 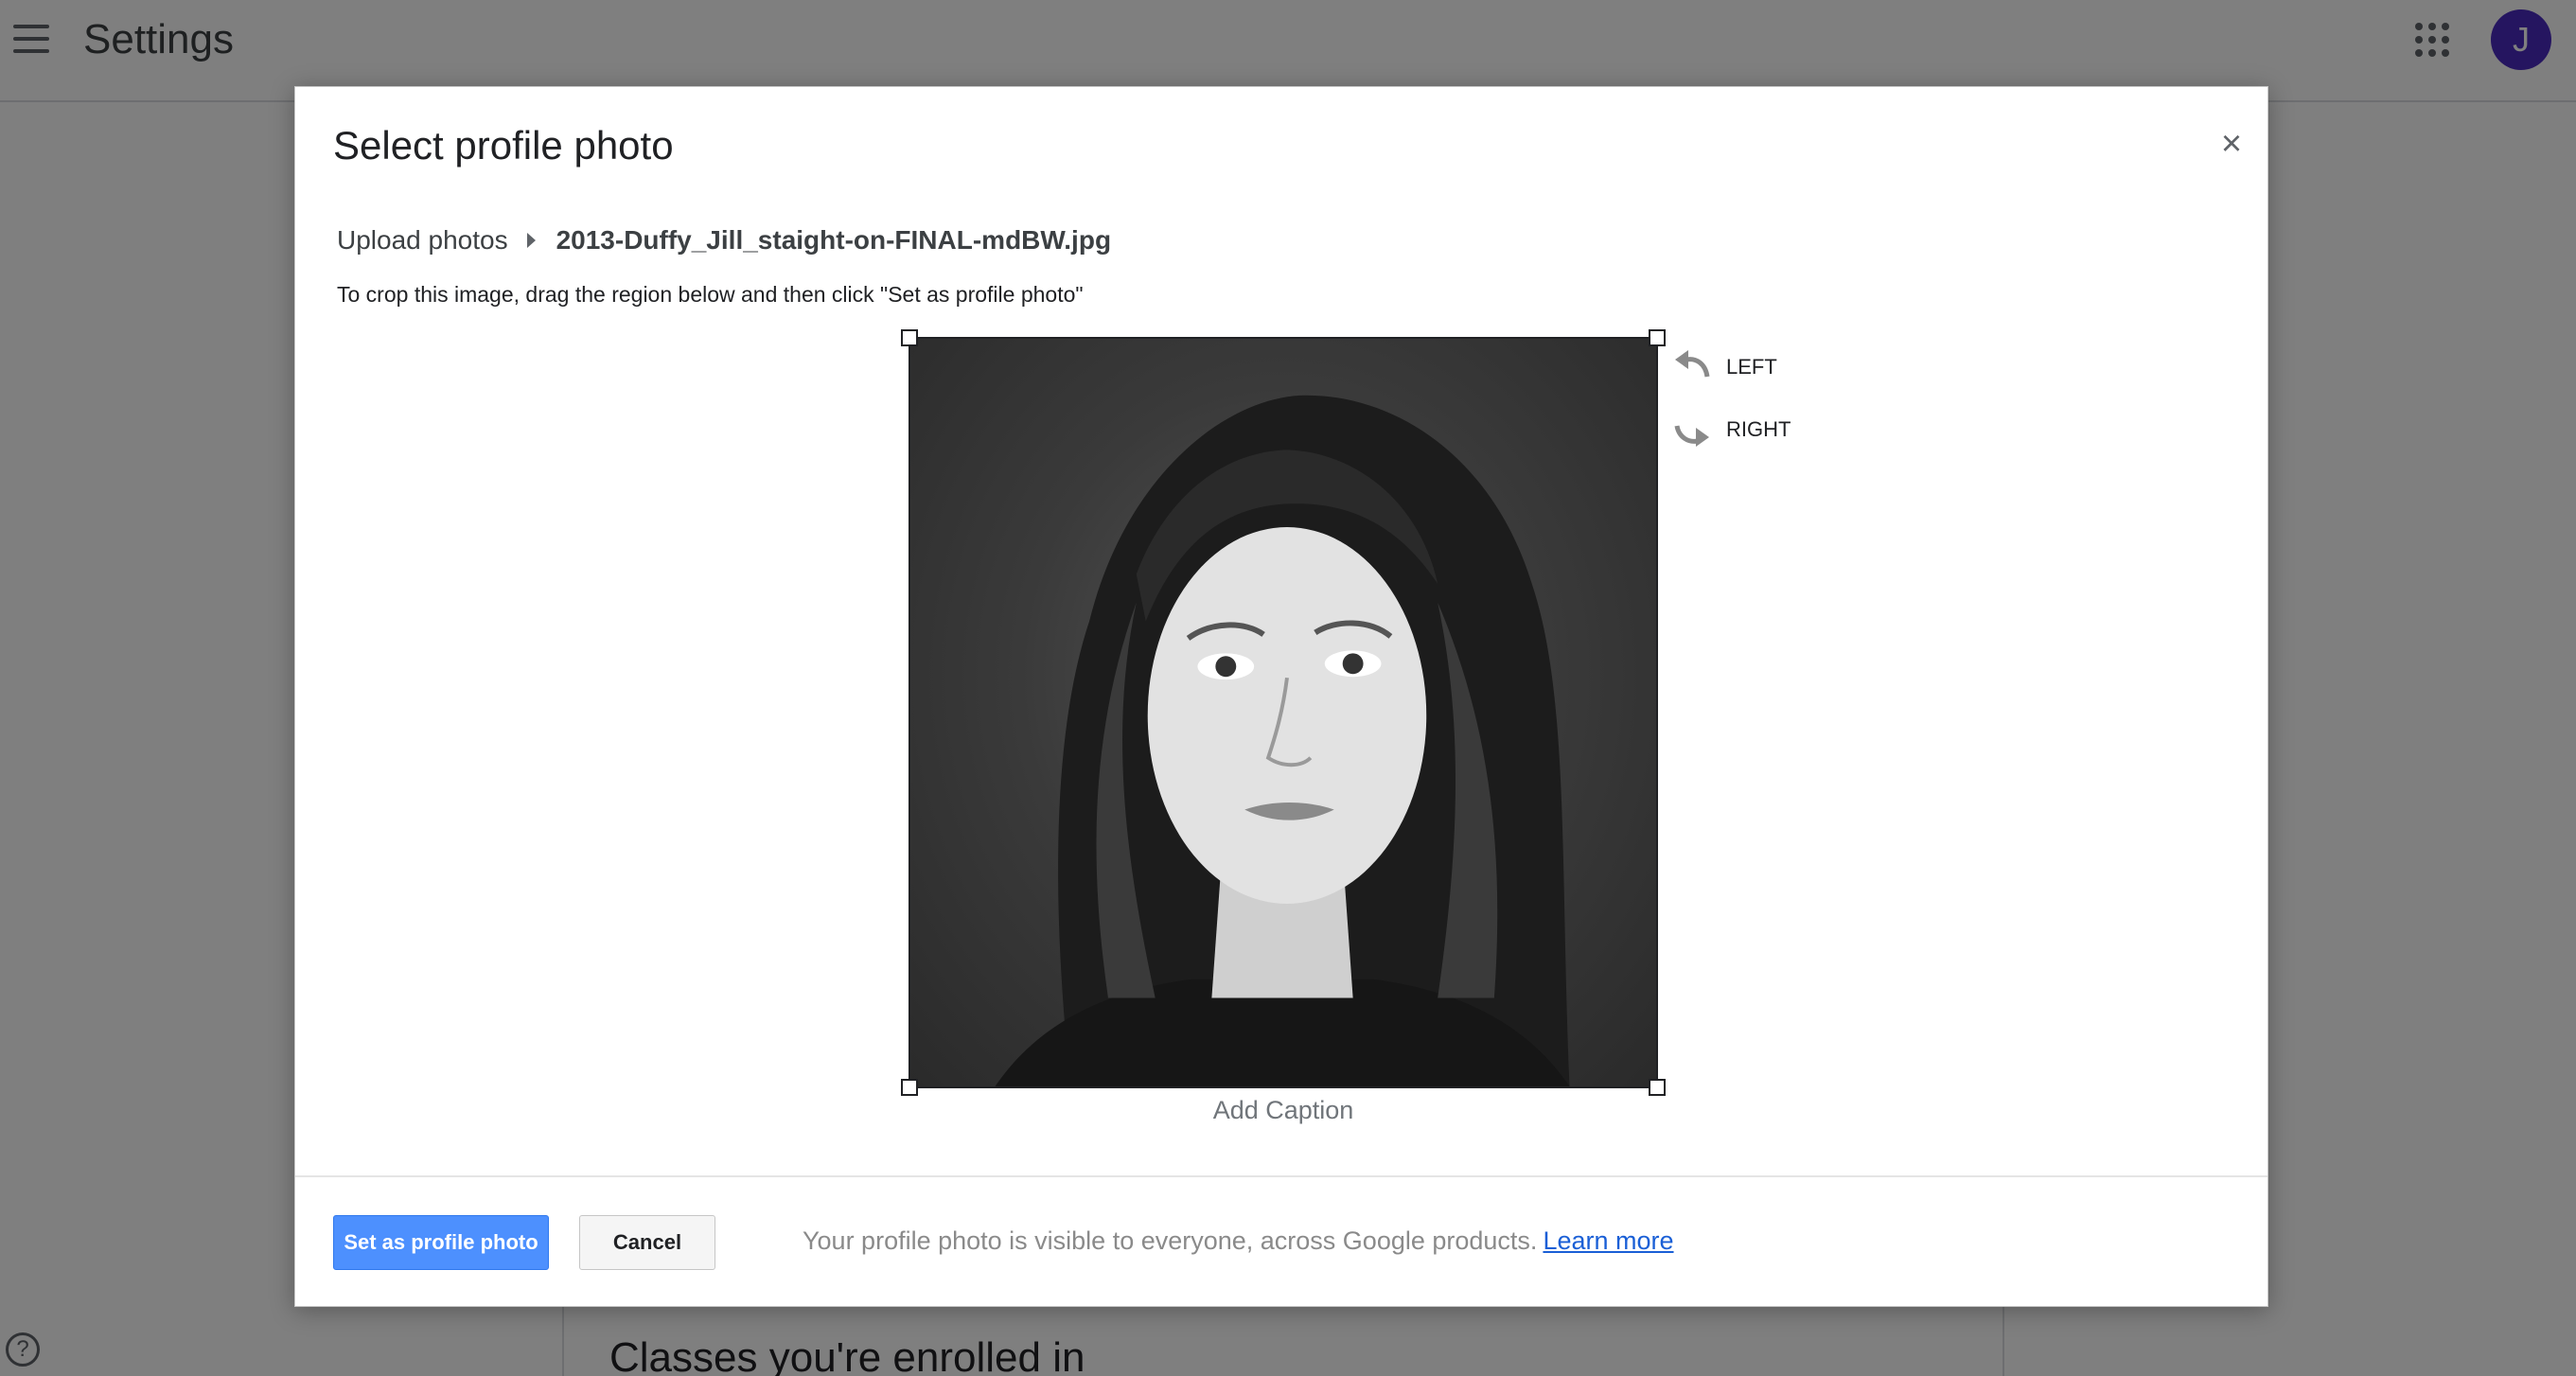 What do you see at coordinates (647, 1242) in the screenshot?
I see `cancel-button: Cancel` at bounding box center [647, 1242].